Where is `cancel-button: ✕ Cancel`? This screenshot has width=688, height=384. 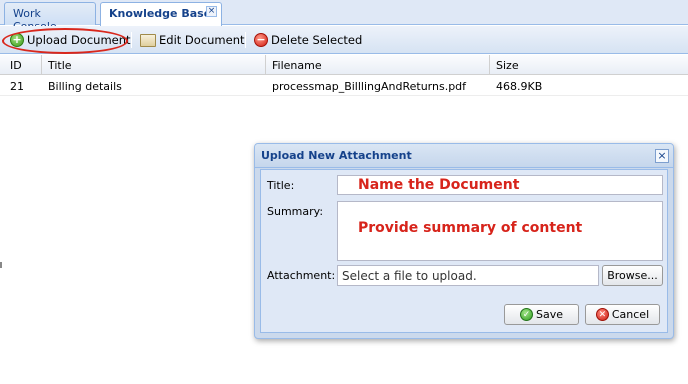 cancel-button: ✕ Cancel is located at coordinates (622, 314).